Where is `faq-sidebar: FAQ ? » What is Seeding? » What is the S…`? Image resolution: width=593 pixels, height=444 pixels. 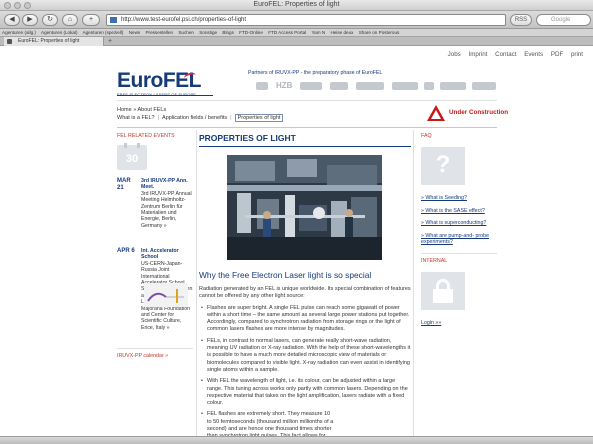 faq-sidebar: FAQ ? » What is Seeding? » What is the S… is located at coordinates (459, 229).